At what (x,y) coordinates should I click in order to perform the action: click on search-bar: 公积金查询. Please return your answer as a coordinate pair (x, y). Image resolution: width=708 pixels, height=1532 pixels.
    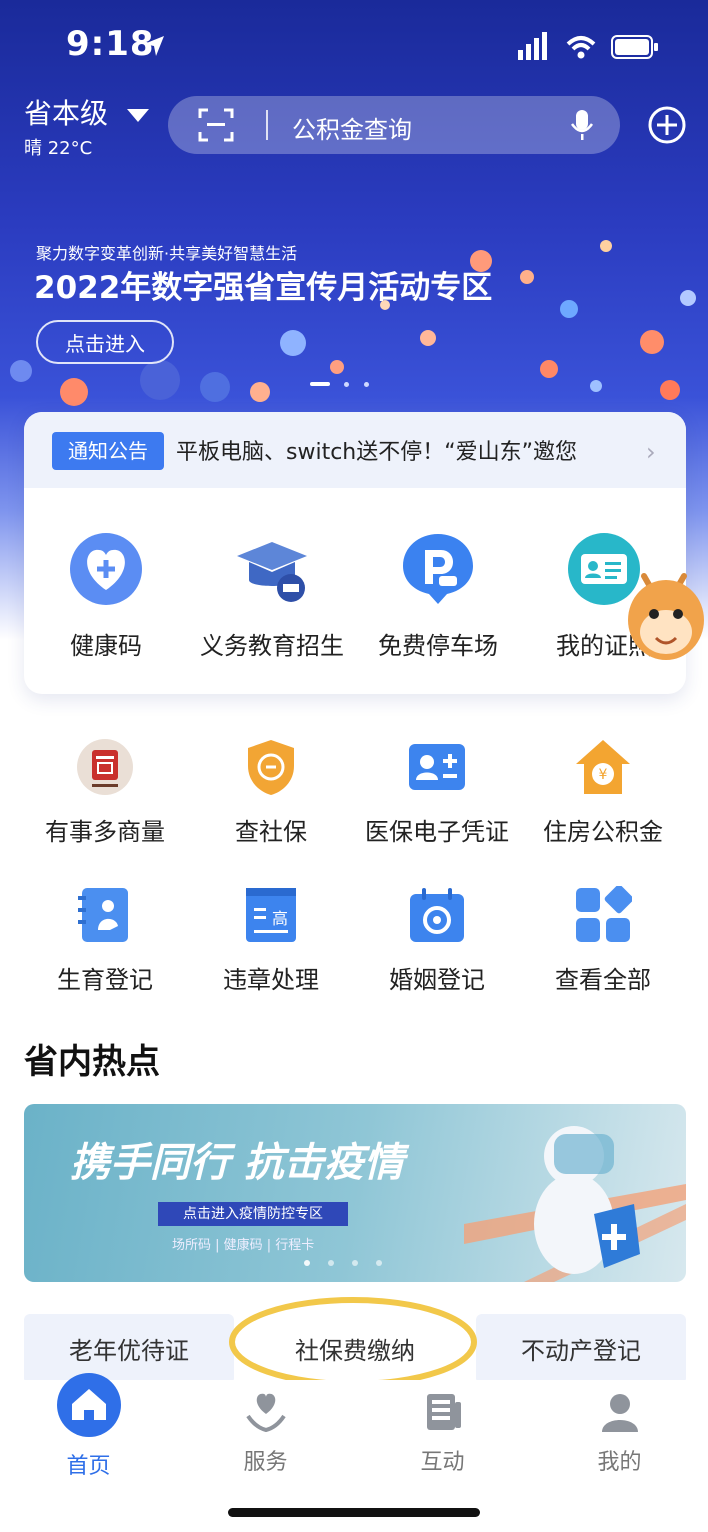
    Looking at the image, I should click on (394, 125).